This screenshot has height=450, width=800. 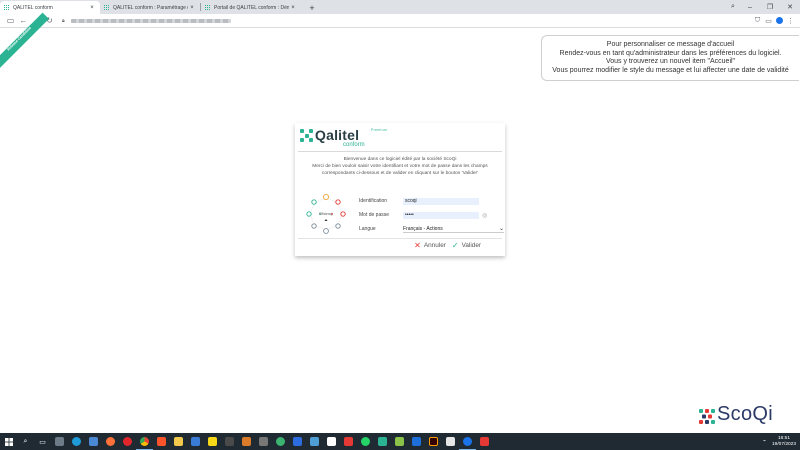 I want to click on tab-search-icon: ⌕, so click(x=733, y=7).